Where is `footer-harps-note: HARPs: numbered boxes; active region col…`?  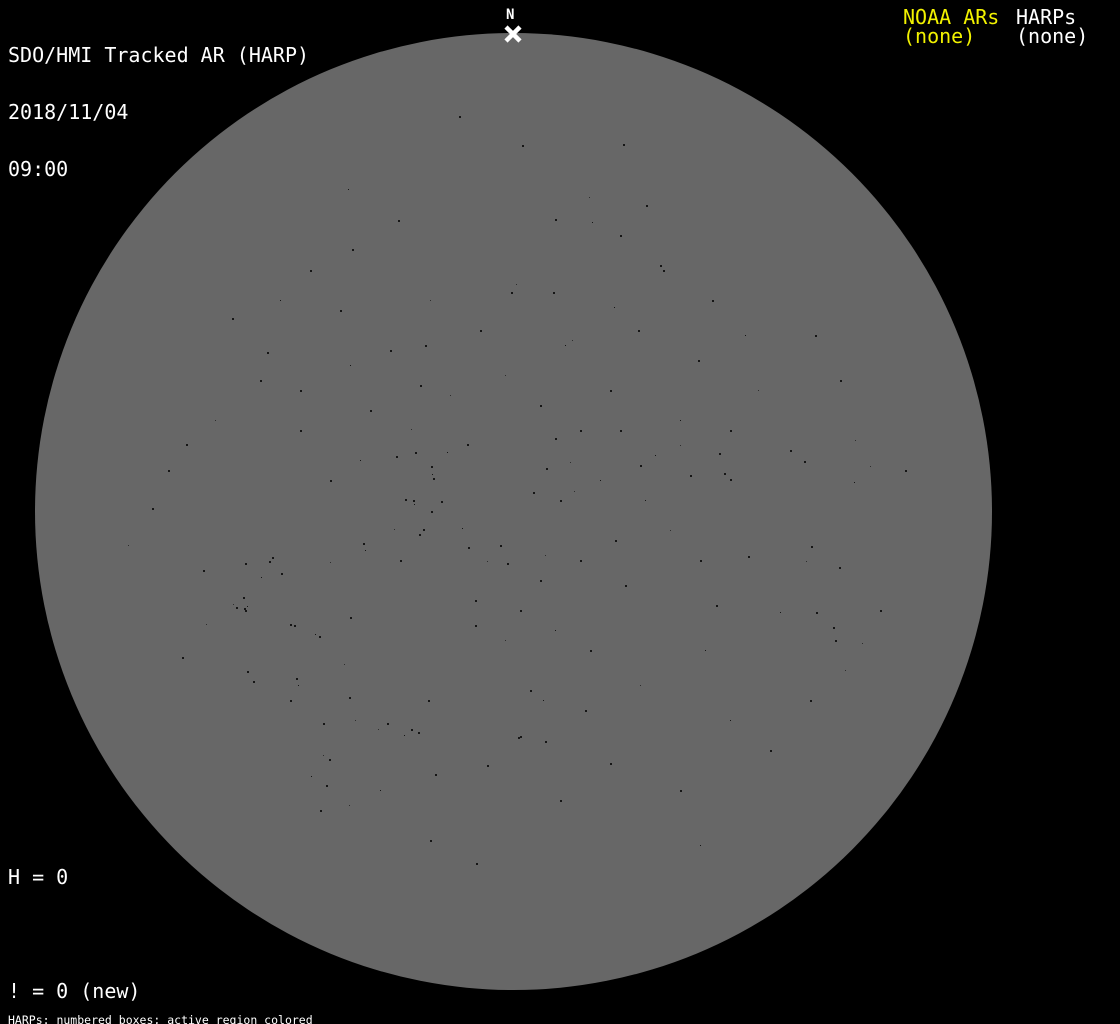 footer-harps-note: HARPs: numbered boxes; active region col… is located at coordinates (160, 1018).